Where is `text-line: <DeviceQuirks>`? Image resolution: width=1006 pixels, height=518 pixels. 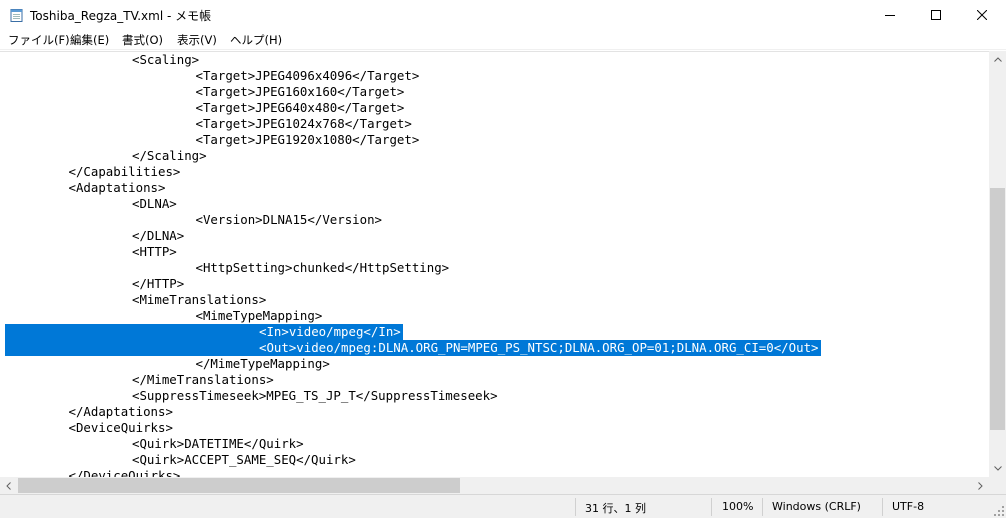 text-line: <DeviceQuirks> is located at coordinates (121, 428).